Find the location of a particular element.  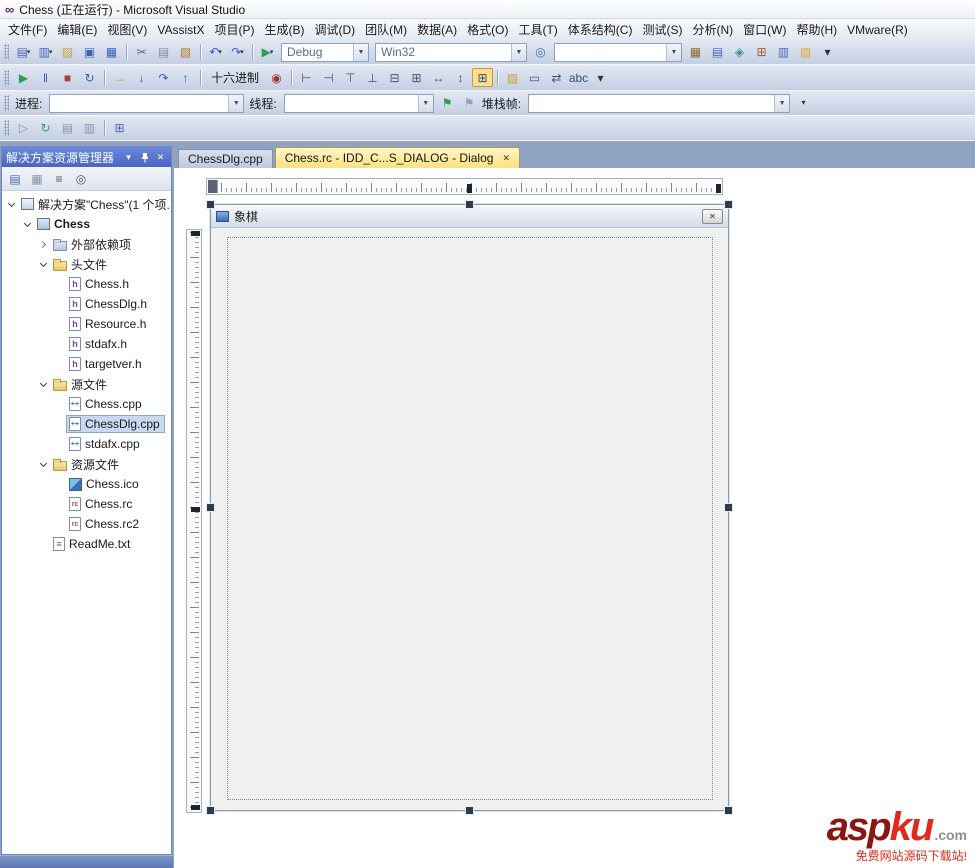

break-all-icon: ‖ is located at coordinates (45, 77).